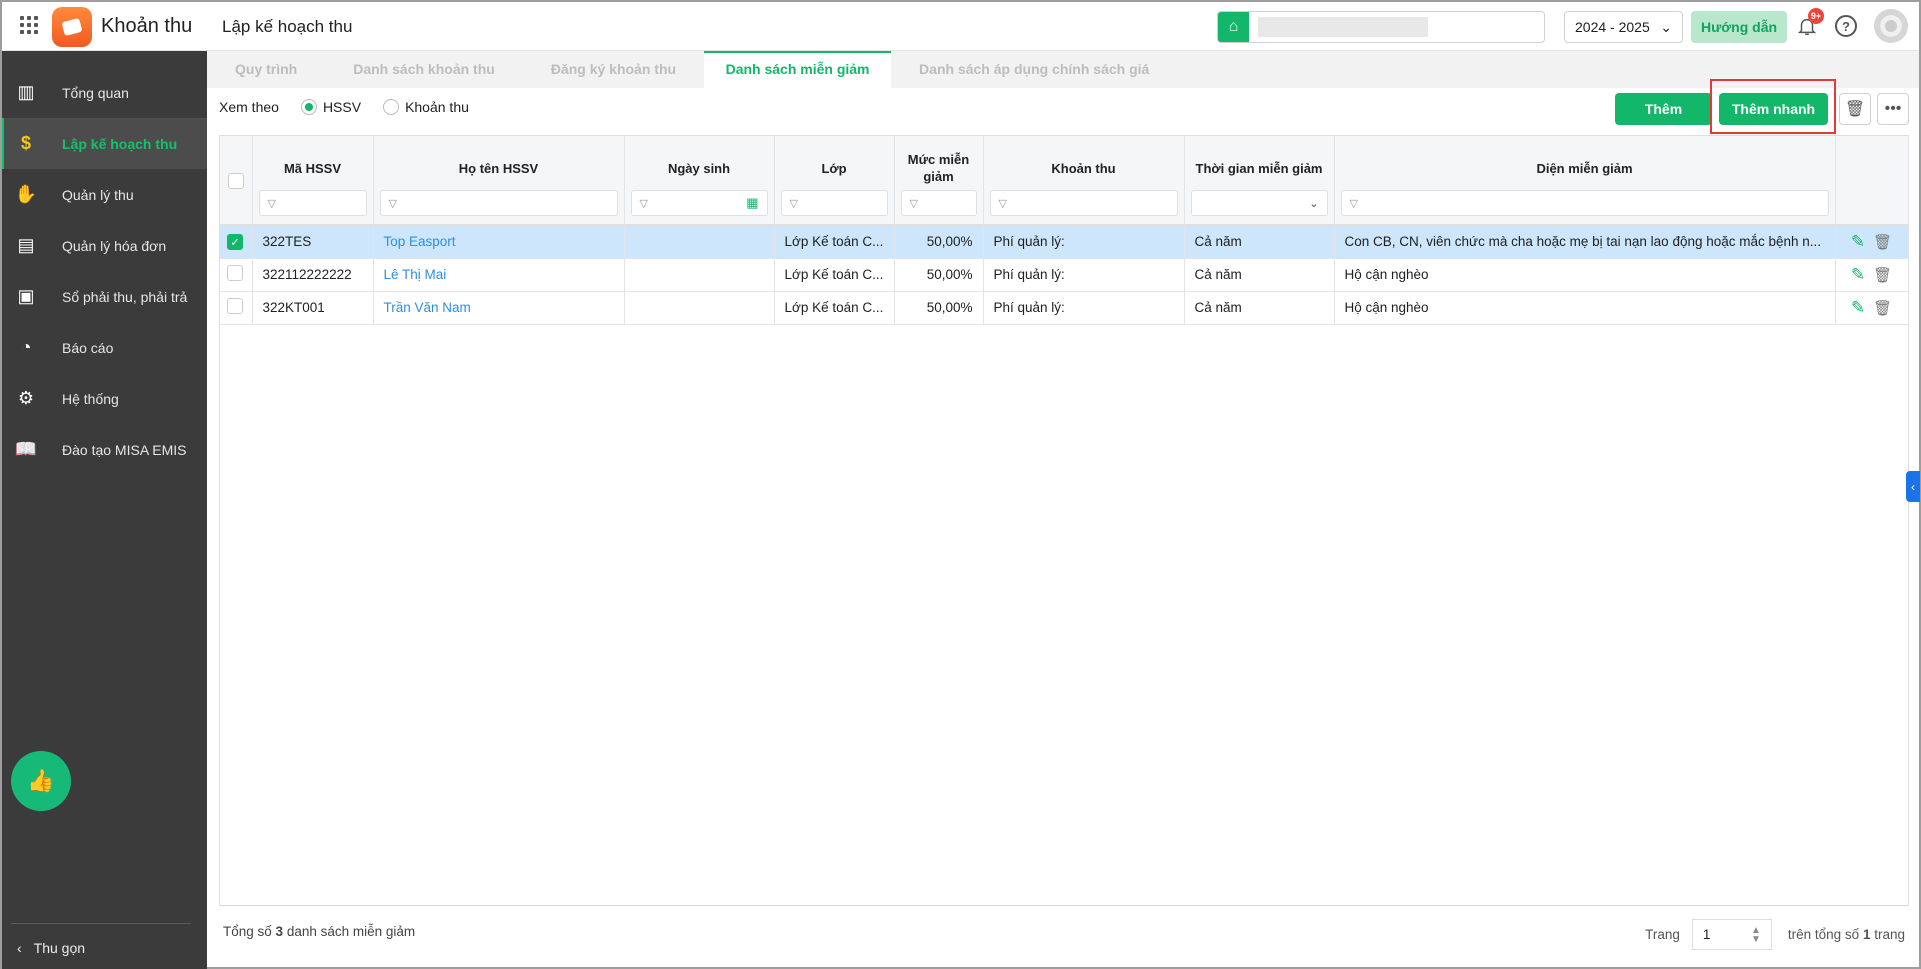  What do you see at coordinates (104, 245) in the screenshot?
I see `sidebar-item-invoices: ▤ Quản lý hóa đơn` at bounding box center [104, 245].